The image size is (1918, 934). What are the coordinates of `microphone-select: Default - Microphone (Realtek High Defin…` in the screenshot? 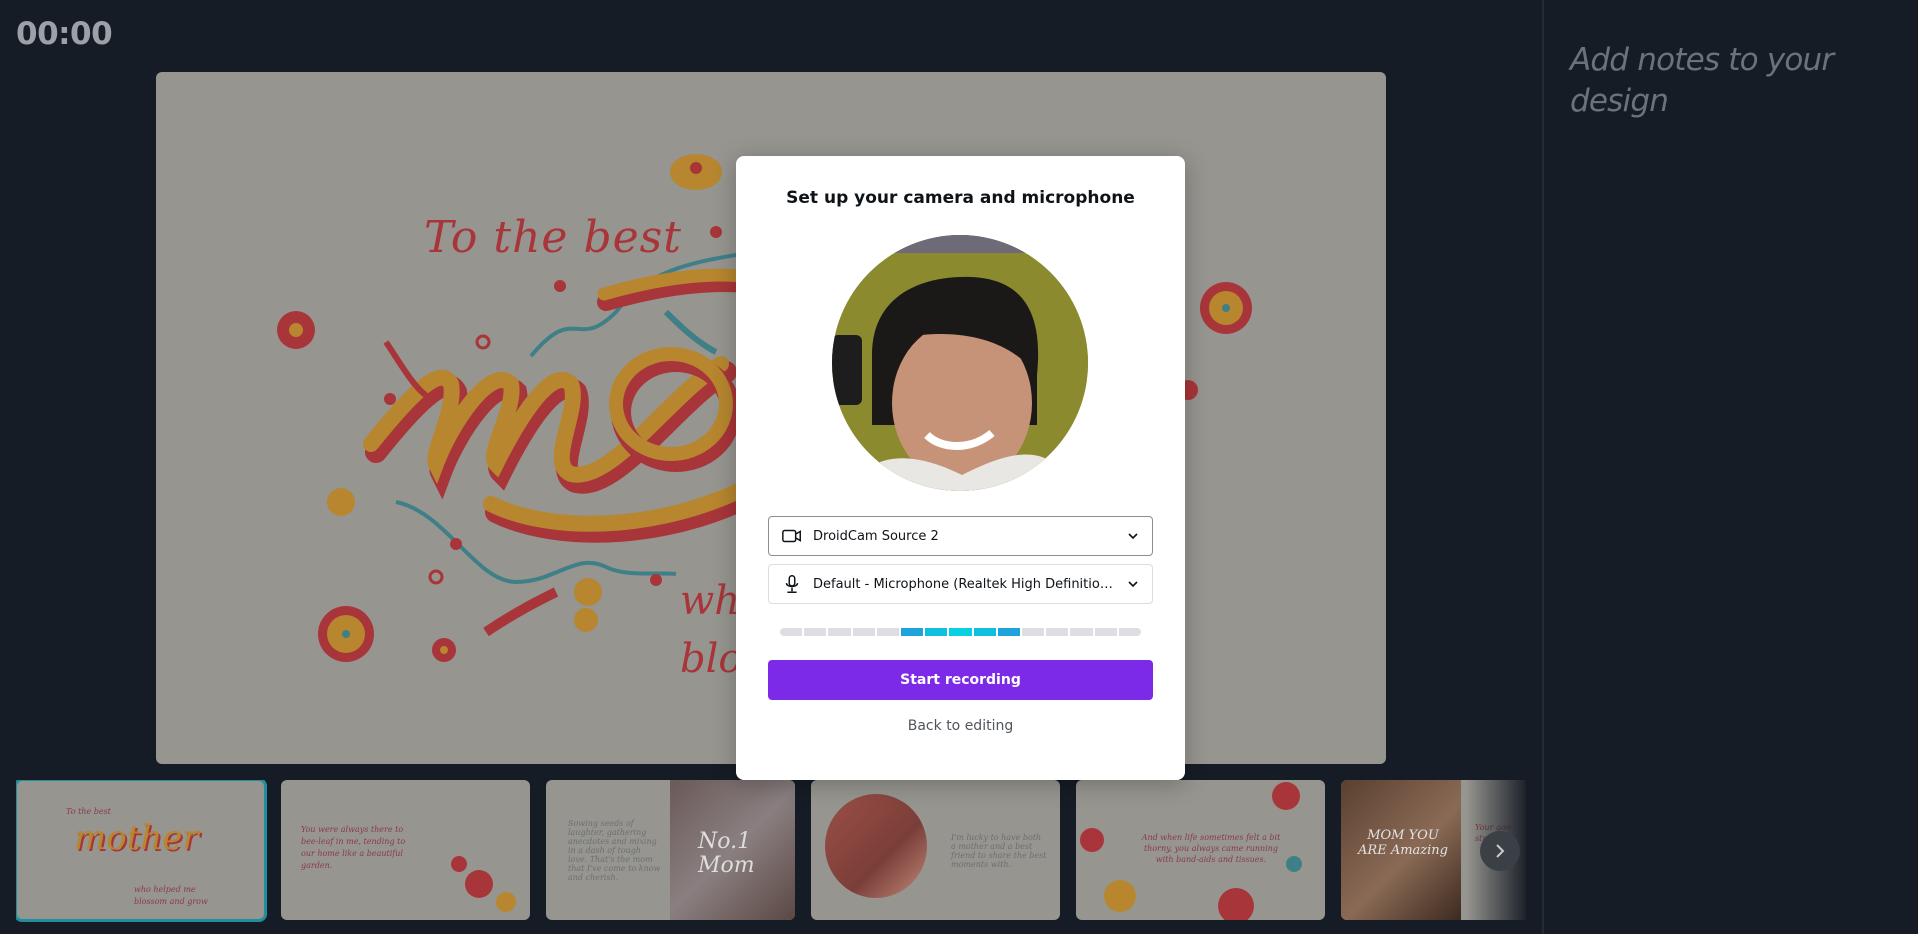 It's located at (960, 584).